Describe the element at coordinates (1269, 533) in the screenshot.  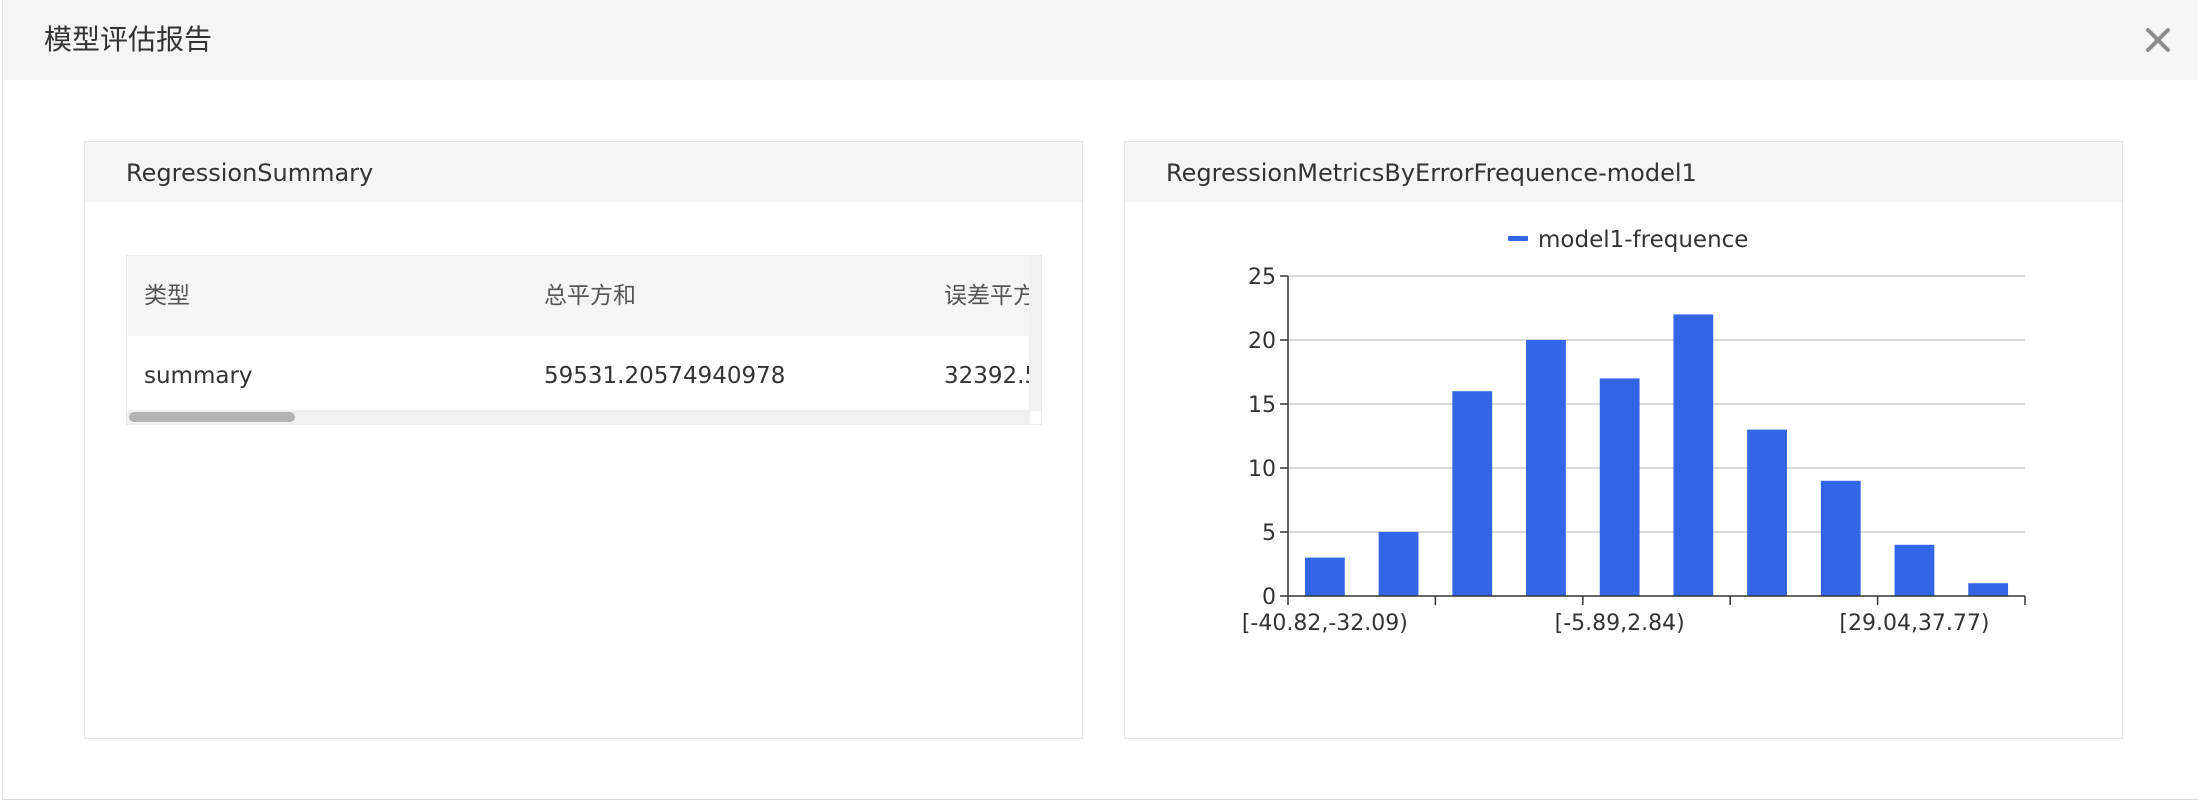
I see `y-tick-label: 5` at that location.